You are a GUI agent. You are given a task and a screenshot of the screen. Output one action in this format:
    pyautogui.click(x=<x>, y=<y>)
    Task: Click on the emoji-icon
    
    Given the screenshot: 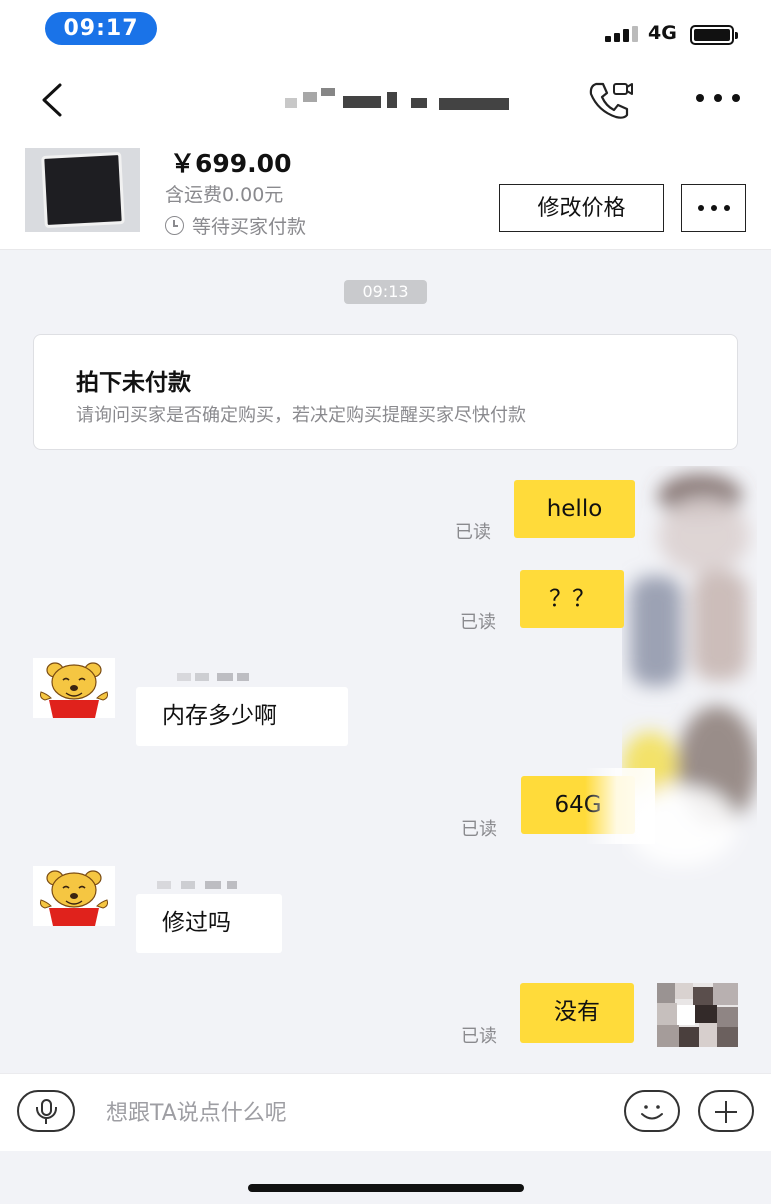 What is the action you would take?
    pyautogui.click(x=652, y=1112)
    